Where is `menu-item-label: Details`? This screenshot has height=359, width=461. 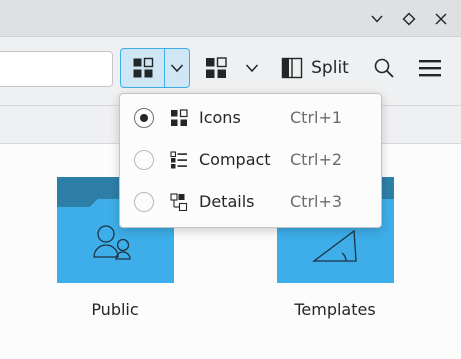
menu-item-label: Details is located at coordinates (227, 201).